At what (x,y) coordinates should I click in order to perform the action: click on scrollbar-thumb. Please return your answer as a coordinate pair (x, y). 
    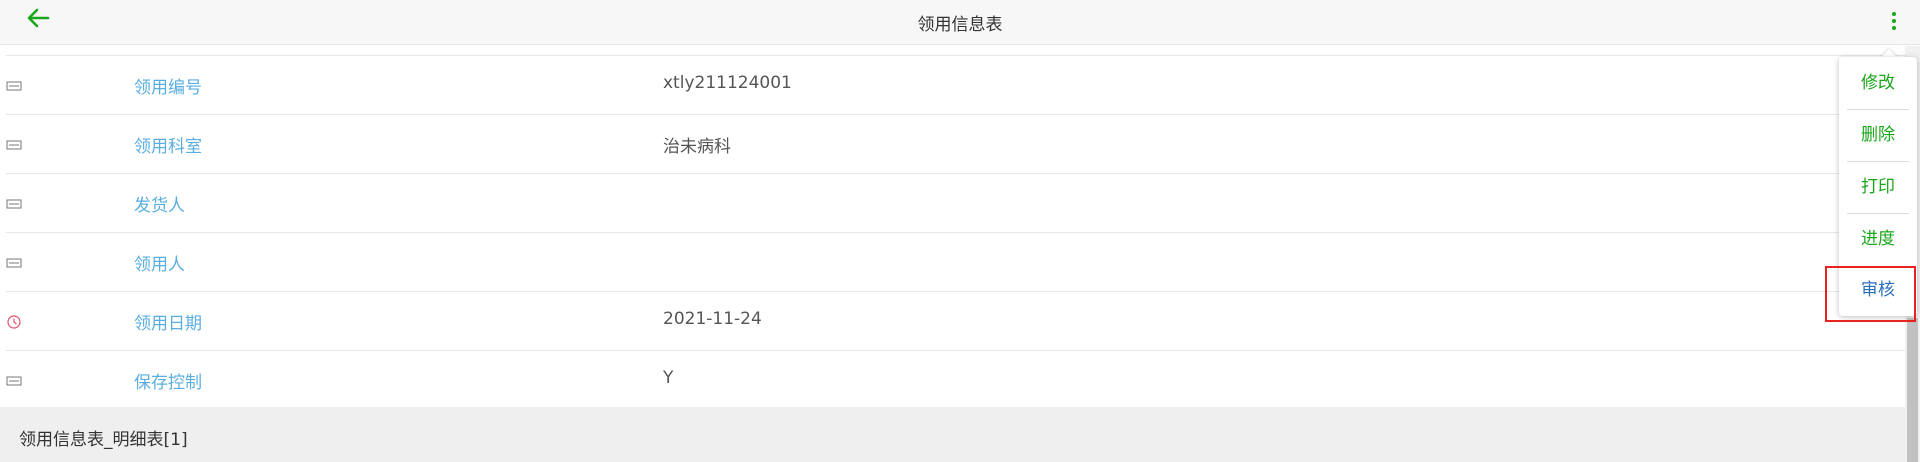
    Looking at the image, I should click on (1912, 390).